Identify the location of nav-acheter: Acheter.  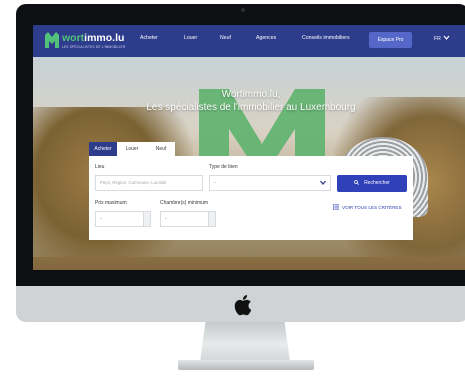
(149, 38).